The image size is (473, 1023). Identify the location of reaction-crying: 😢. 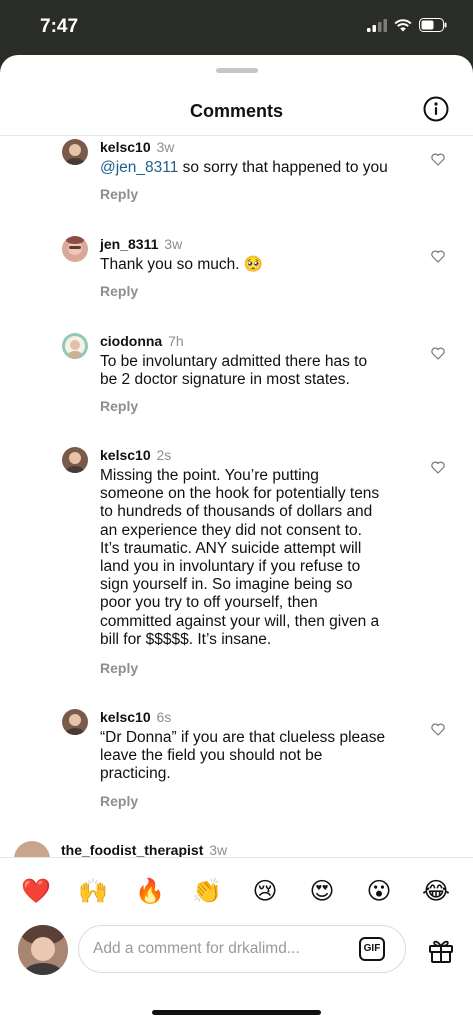
(265, 891).